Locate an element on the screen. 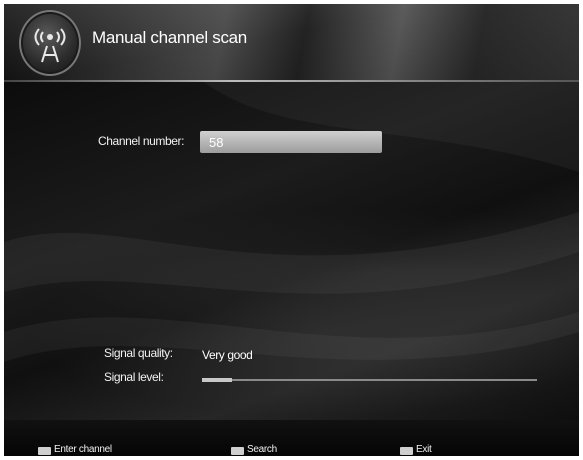 This screenshot has width=583, height=460. signal-level-bar is located at coordinates (369, 380).